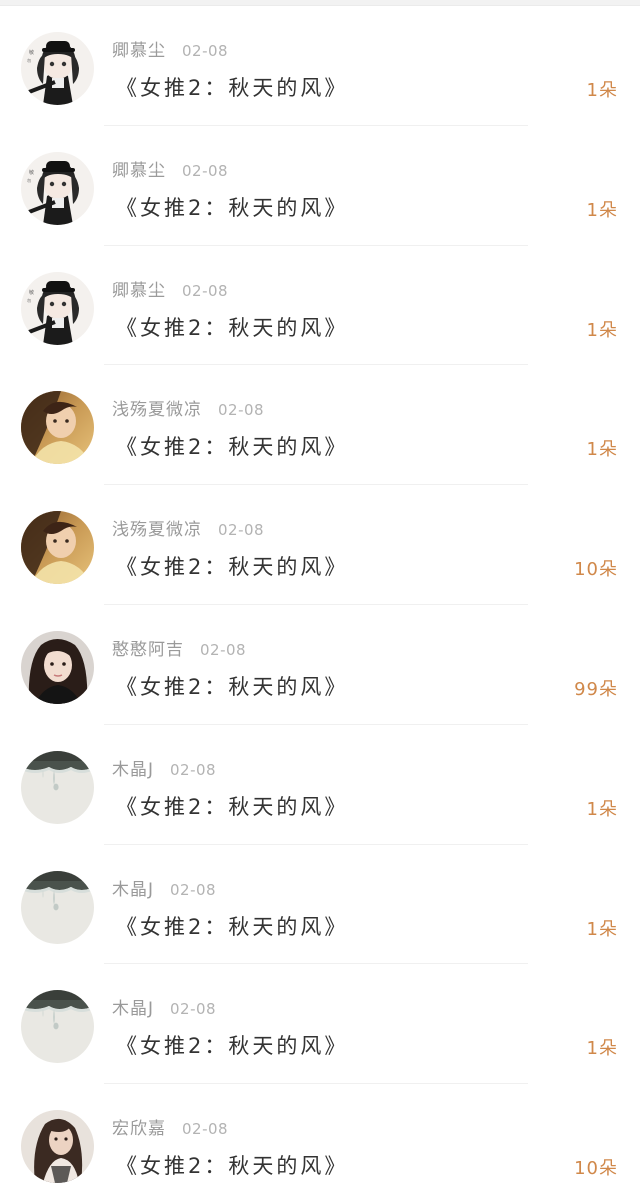 This screenshot has width=640, height=1204. I want to click on list-item: 宏欣嘉 02-08 《女推2：秋天的风》 10朵, so click(320, 1144).